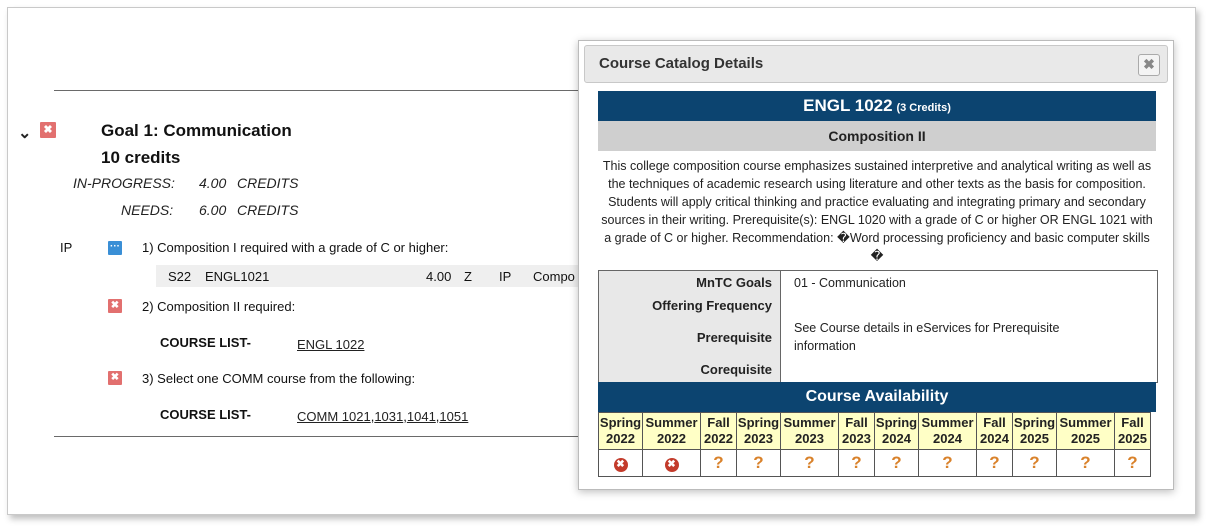 The image size is (1210, 529). I want to click on term-cell: Fall 2025, so click(1132, 431).